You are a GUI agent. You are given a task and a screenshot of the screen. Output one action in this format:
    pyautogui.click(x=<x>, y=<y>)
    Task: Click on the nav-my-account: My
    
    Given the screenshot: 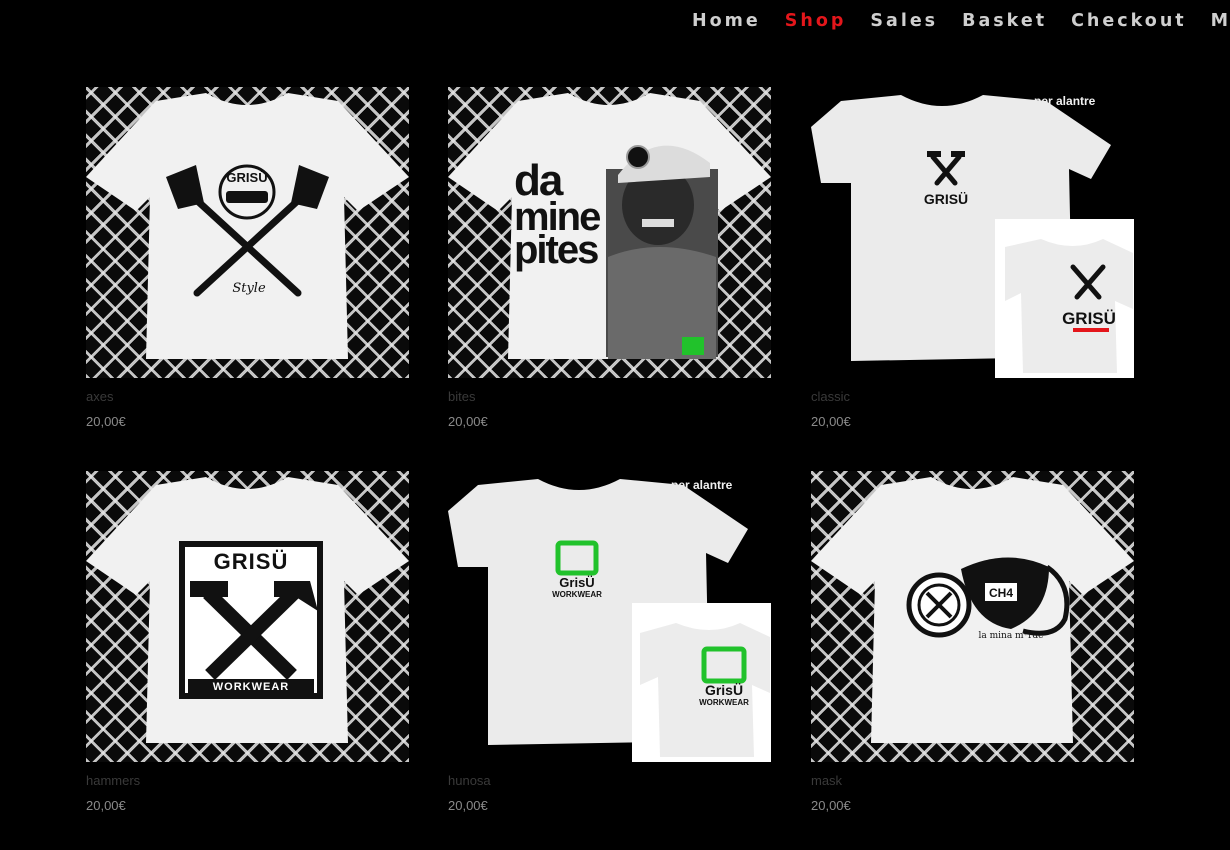 What is the action you would take?
    pyautogui.click(x=1220, y=21)
    